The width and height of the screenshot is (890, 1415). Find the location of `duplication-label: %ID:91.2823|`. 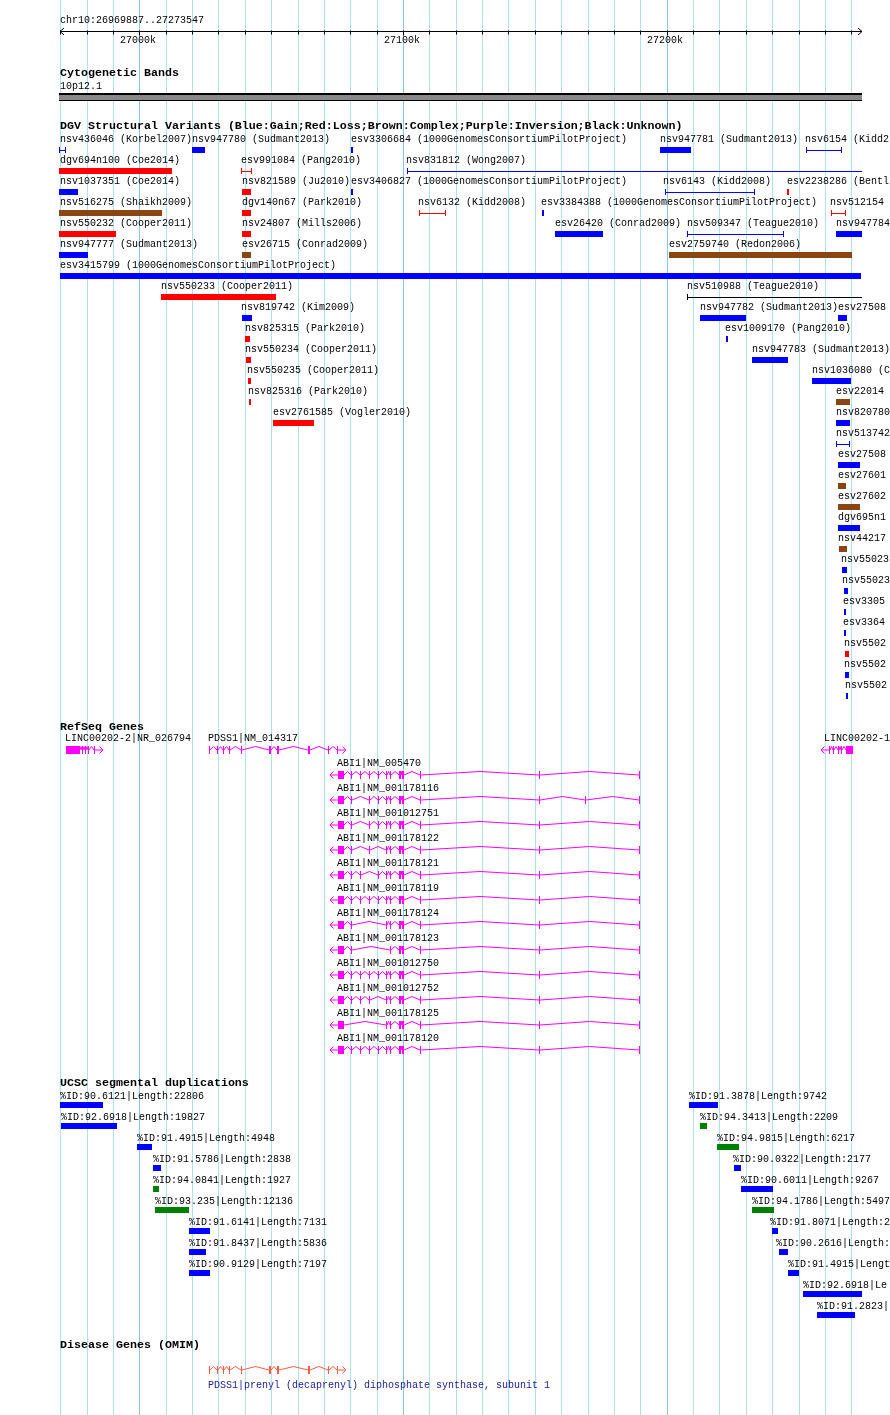

duplication-label: %ID:91.2823| is located at coordinates (853, 1306).